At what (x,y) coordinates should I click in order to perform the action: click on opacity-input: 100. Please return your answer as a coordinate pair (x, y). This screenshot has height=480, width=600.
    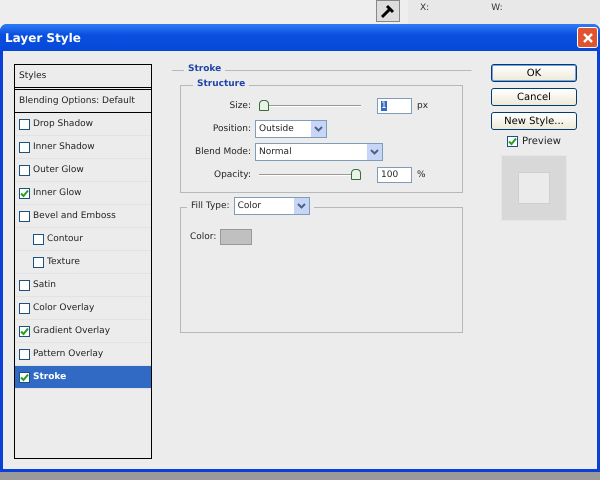
    Looking at the image, I should click on (394, 174).